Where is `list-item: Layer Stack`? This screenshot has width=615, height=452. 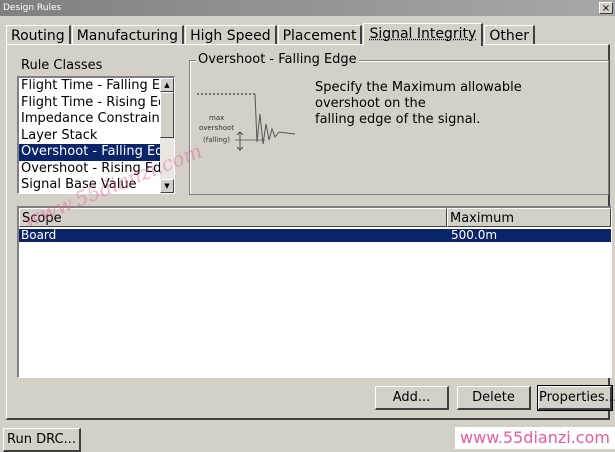 list-item: Layer Stack is located at coordinates (90, 136).